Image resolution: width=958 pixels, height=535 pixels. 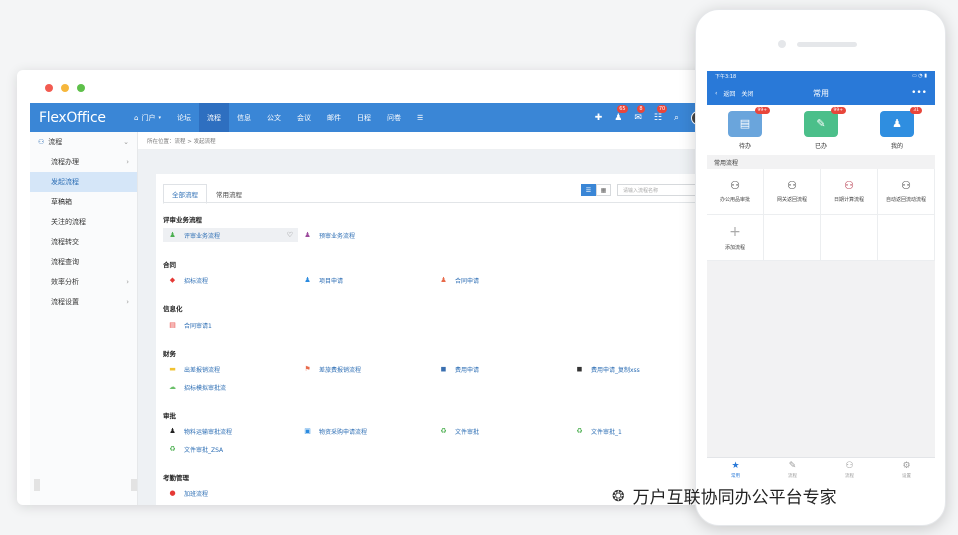 What do you see at coordinates (821, 130) in the screenshot?
I see `quick-done: ✎ 99+ 已办` at bounding box center [821, 130].